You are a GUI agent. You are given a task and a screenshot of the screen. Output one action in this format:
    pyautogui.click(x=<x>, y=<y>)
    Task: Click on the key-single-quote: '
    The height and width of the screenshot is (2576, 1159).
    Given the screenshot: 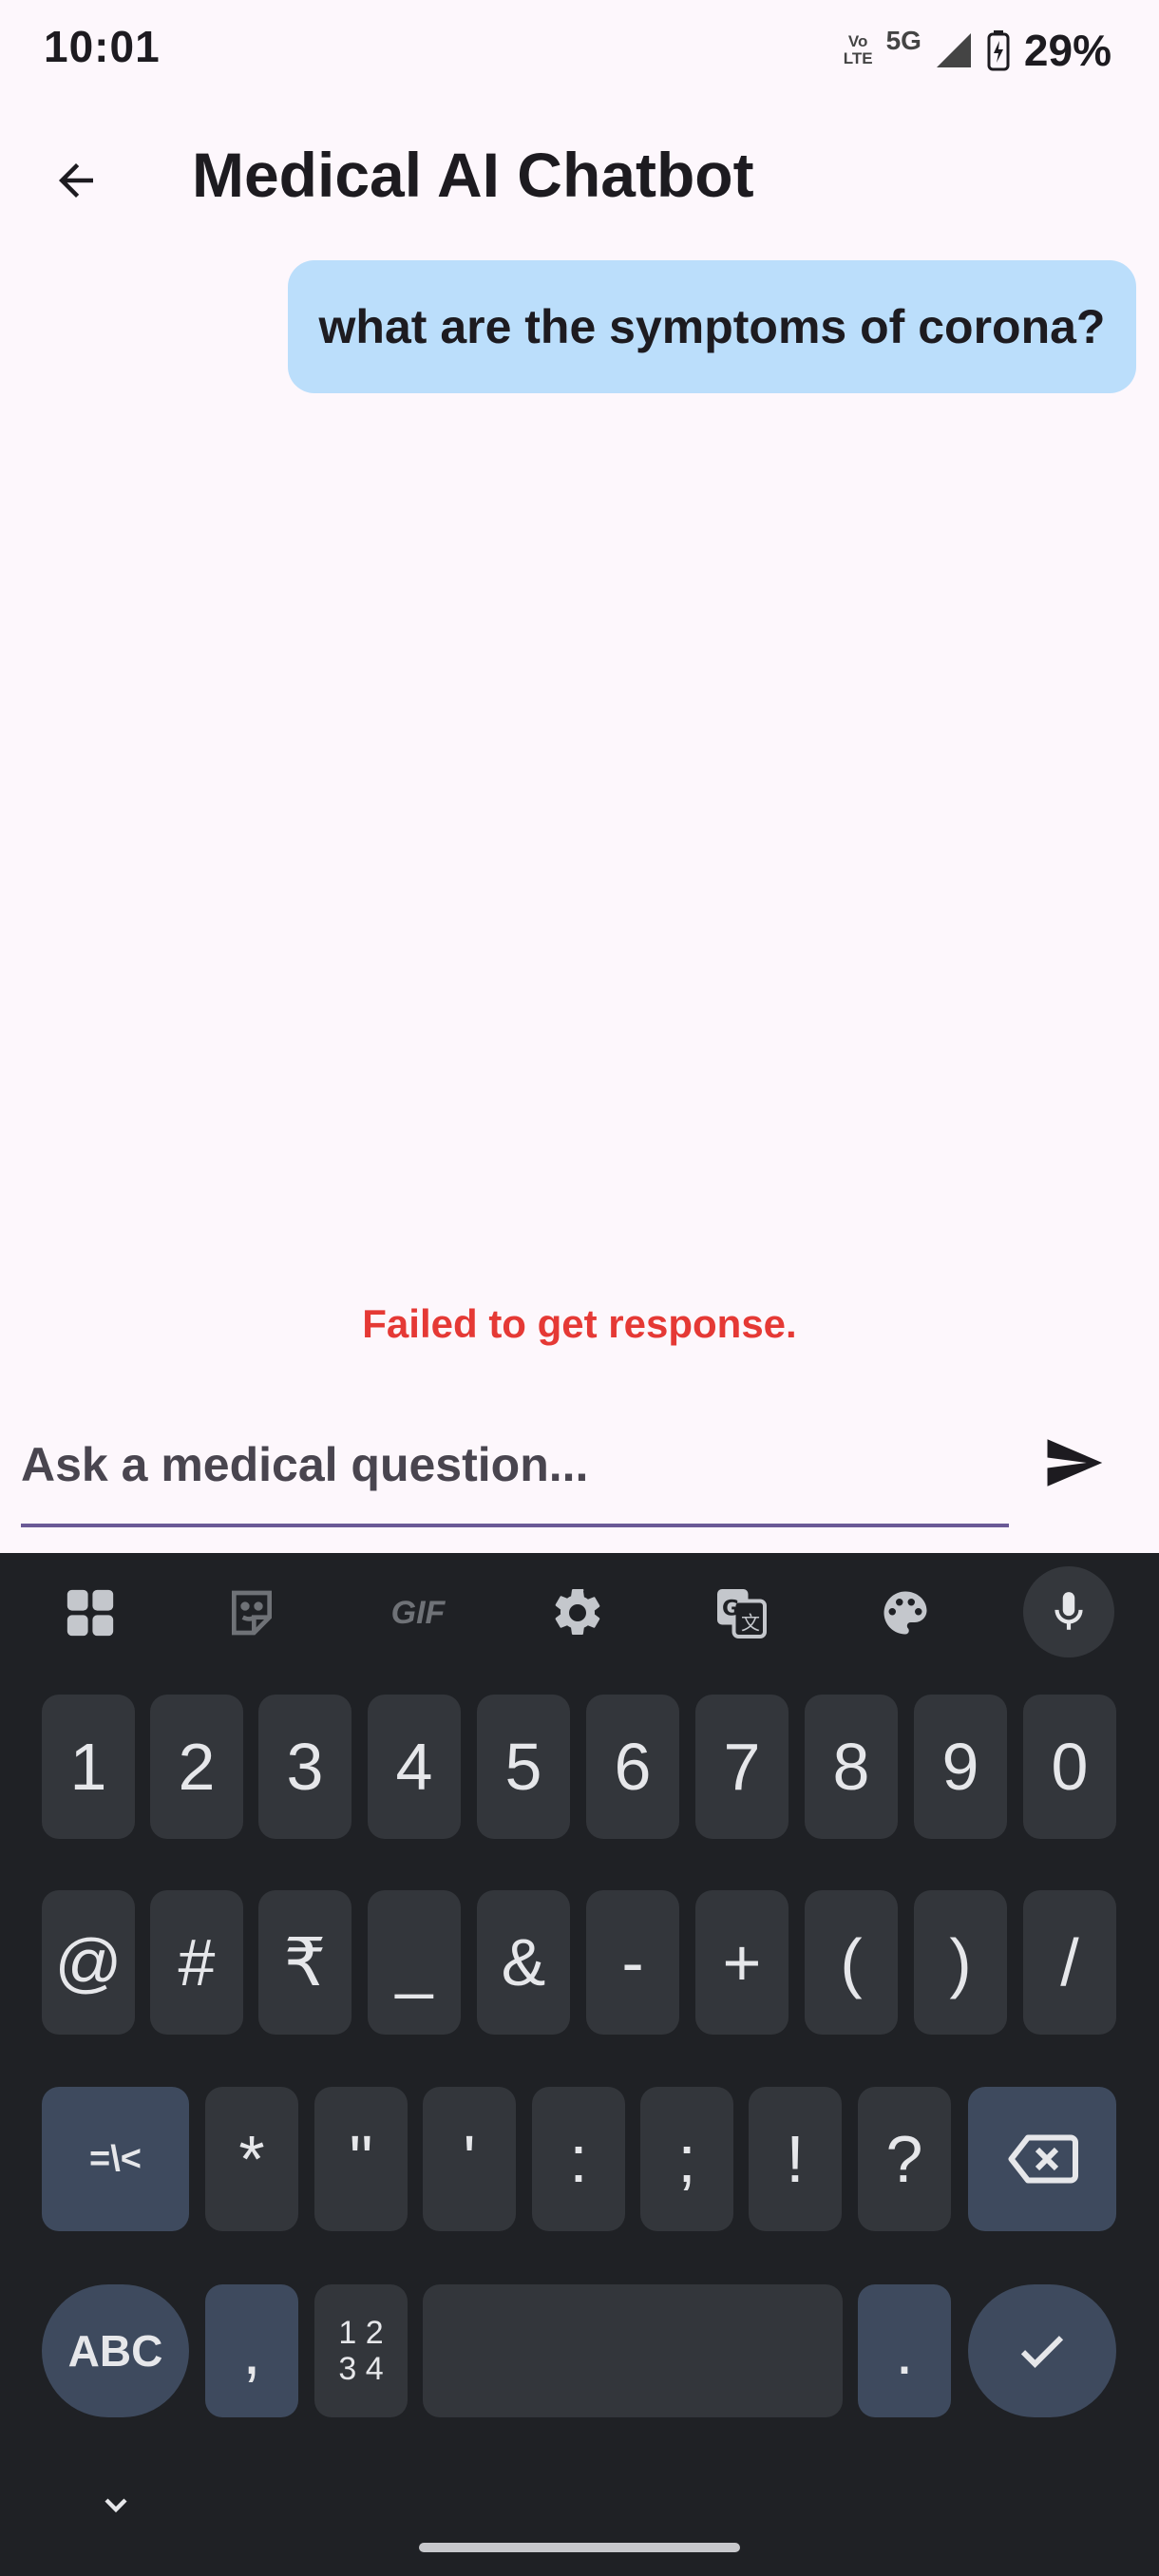 What is the action you would take?
    pyautogui.click(x=469, y=2159)
    